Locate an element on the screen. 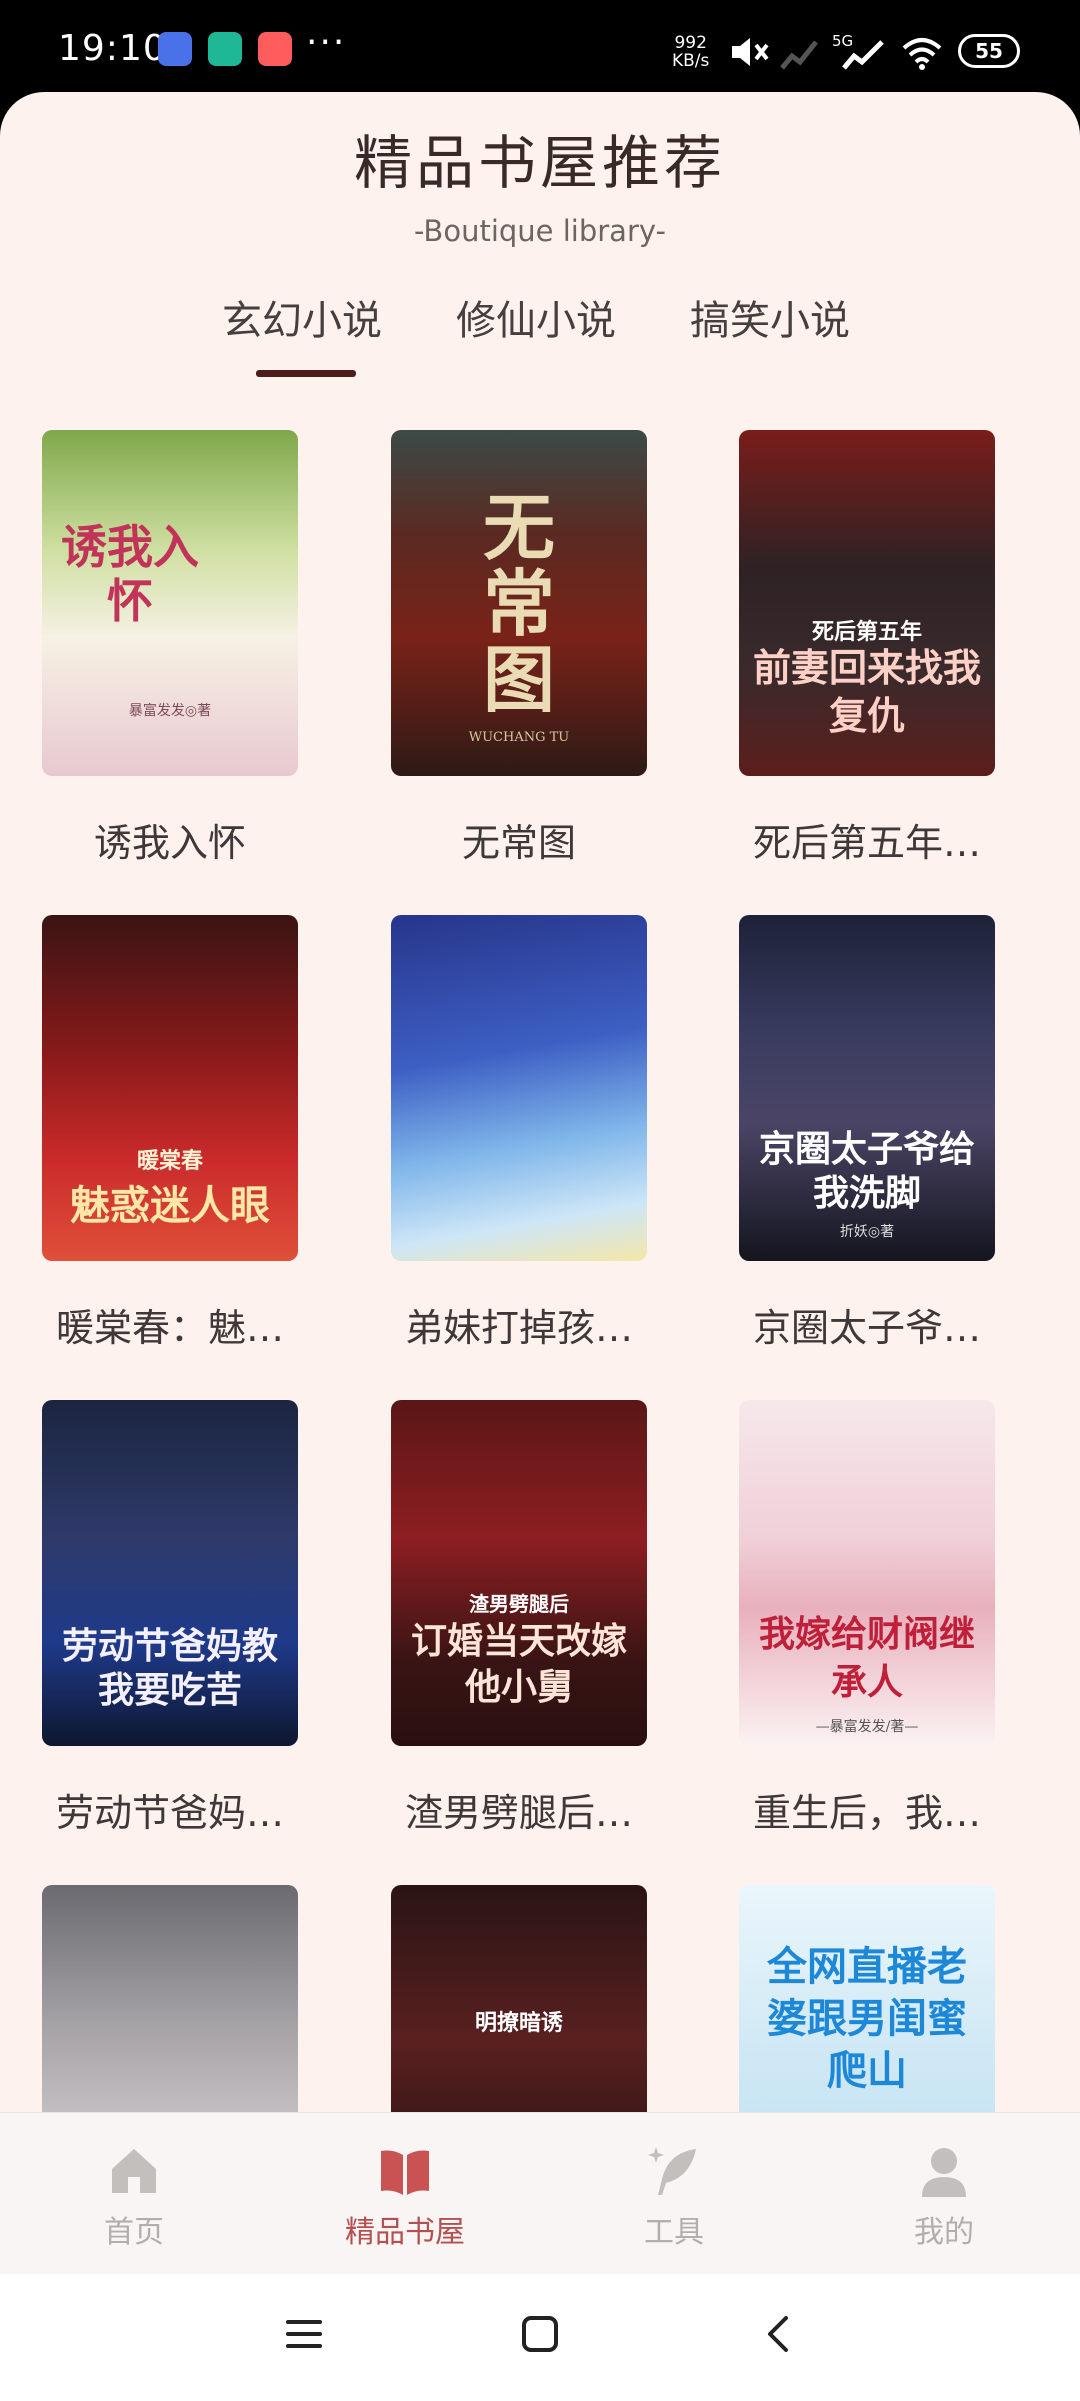  book-cover: 京圈太子爷给我洗脚 折妖◎著 is located at coordinates (867, 1088).